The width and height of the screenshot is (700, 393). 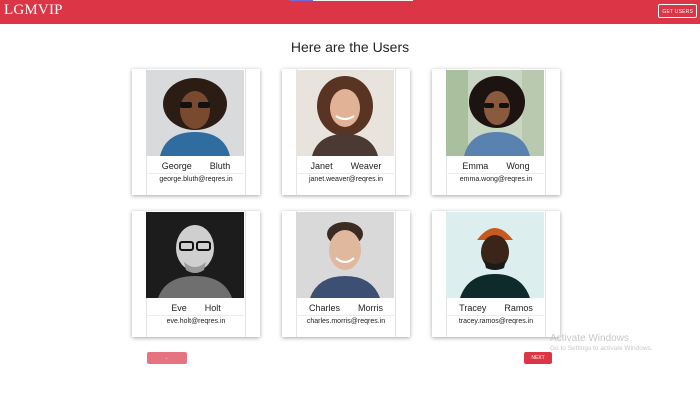 What do you see at coordinates (196, 308) in the screenshot?
I see `user-name: Eve Holt` at bounding box center [196, 308].